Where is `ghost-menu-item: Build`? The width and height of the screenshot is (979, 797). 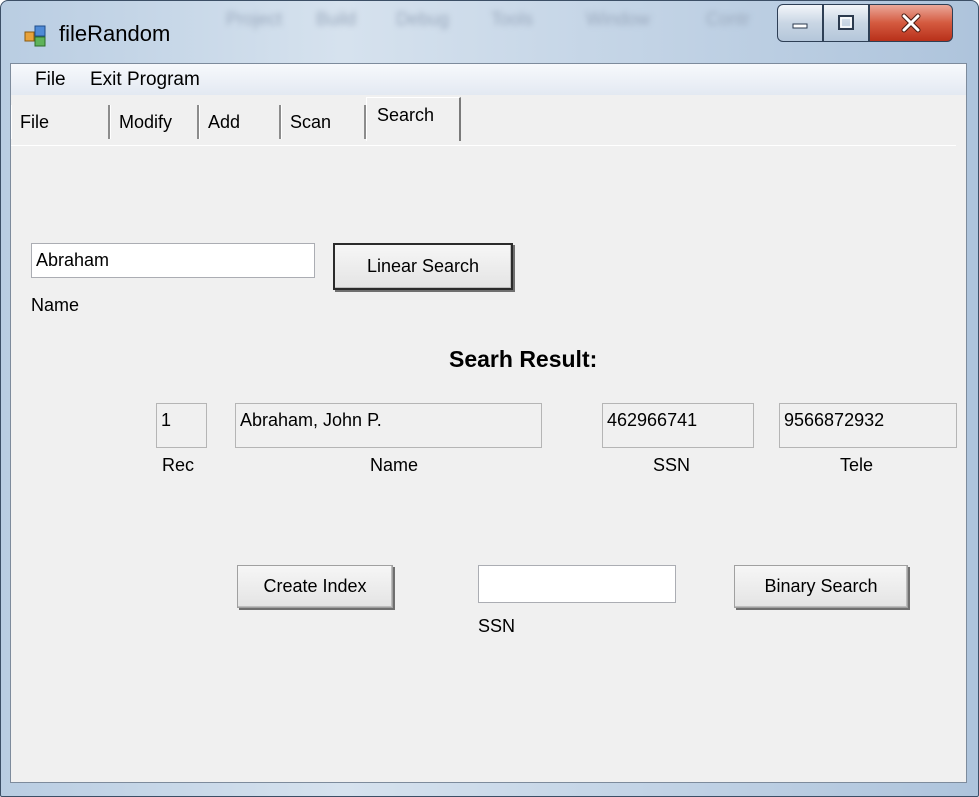
ghost-menu-item: Build is located at coordinates (336, 19).